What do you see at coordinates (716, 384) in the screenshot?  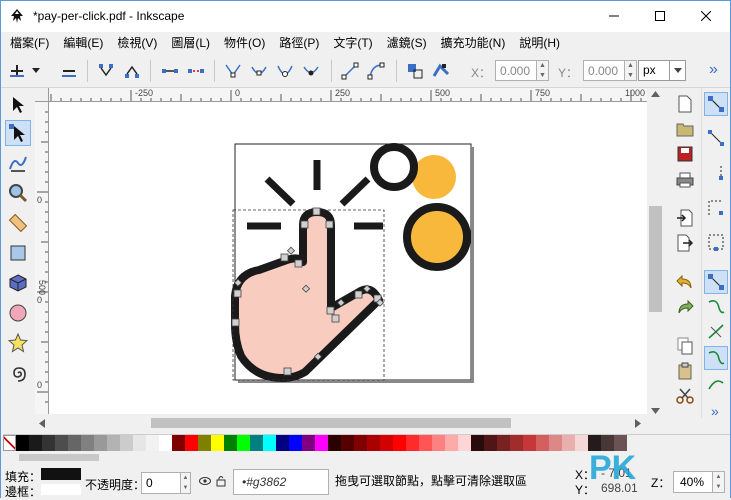 I see `snap-tangent-button` at bounding box center [716, 384].